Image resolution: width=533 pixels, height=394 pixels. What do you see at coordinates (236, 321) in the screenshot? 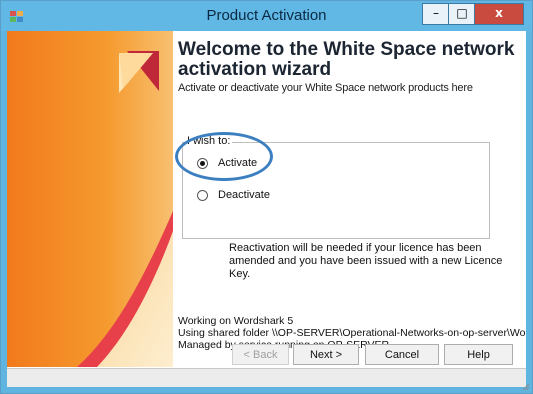
I see `status-product: Working on Wordshark 5` at bounding box center [236, 321].